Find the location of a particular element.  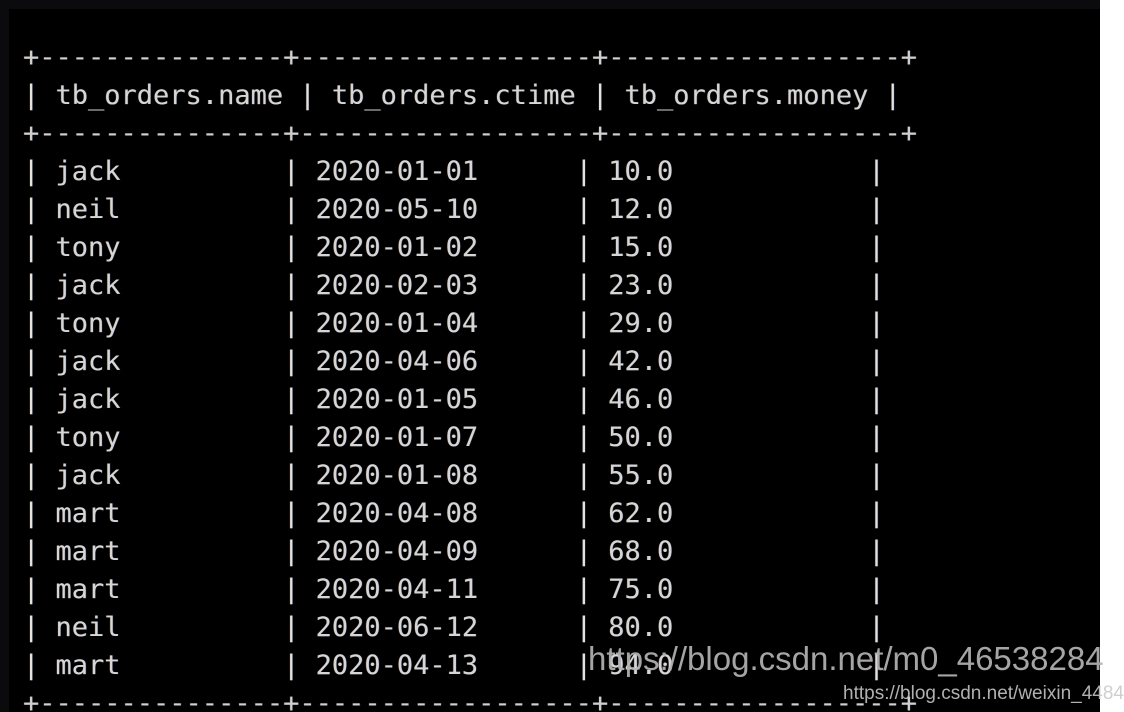

cell-money: 10.0 is located at coordinates (738, 171).